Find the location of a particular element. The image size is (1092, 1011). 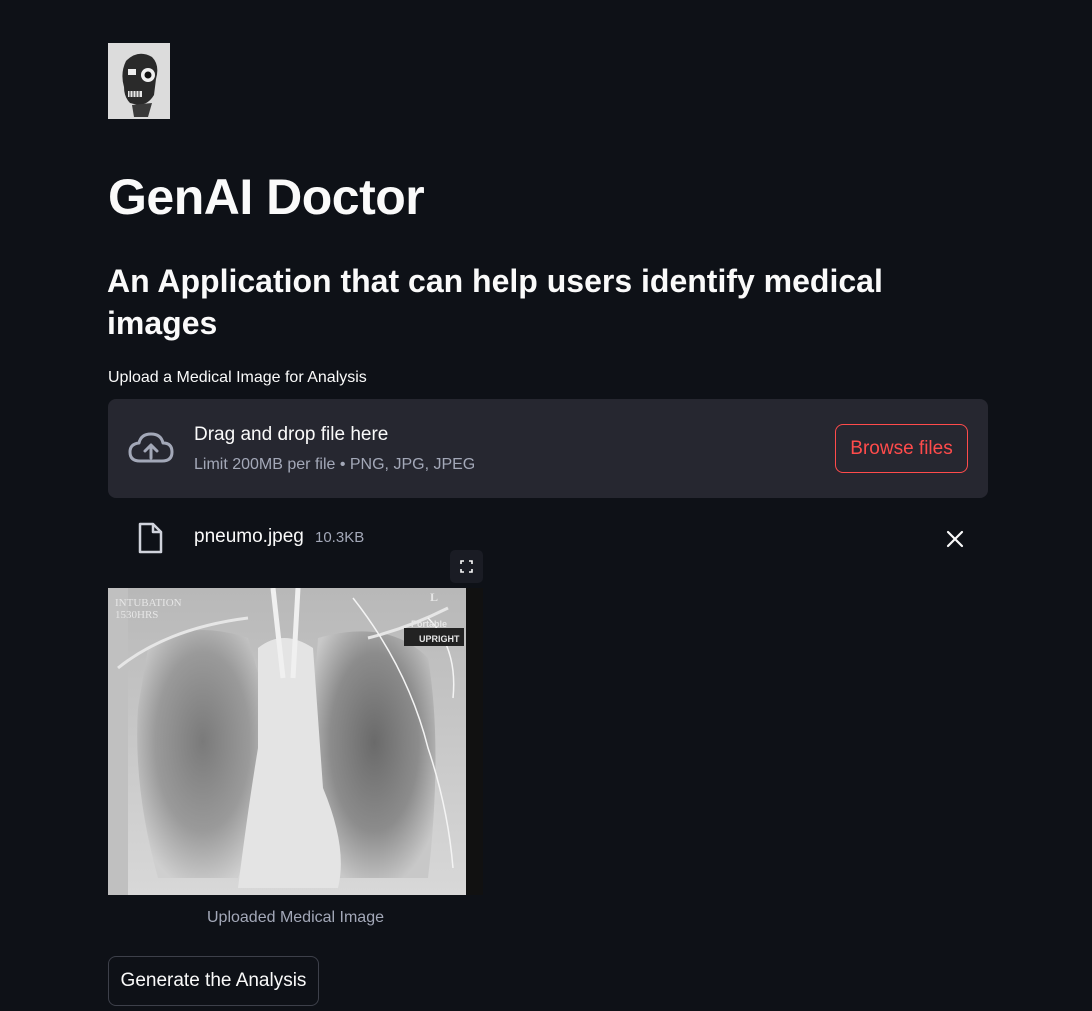

uploaded-file-row: pneumo.jpeg 10.3KB is located at coordinates (548, 538).